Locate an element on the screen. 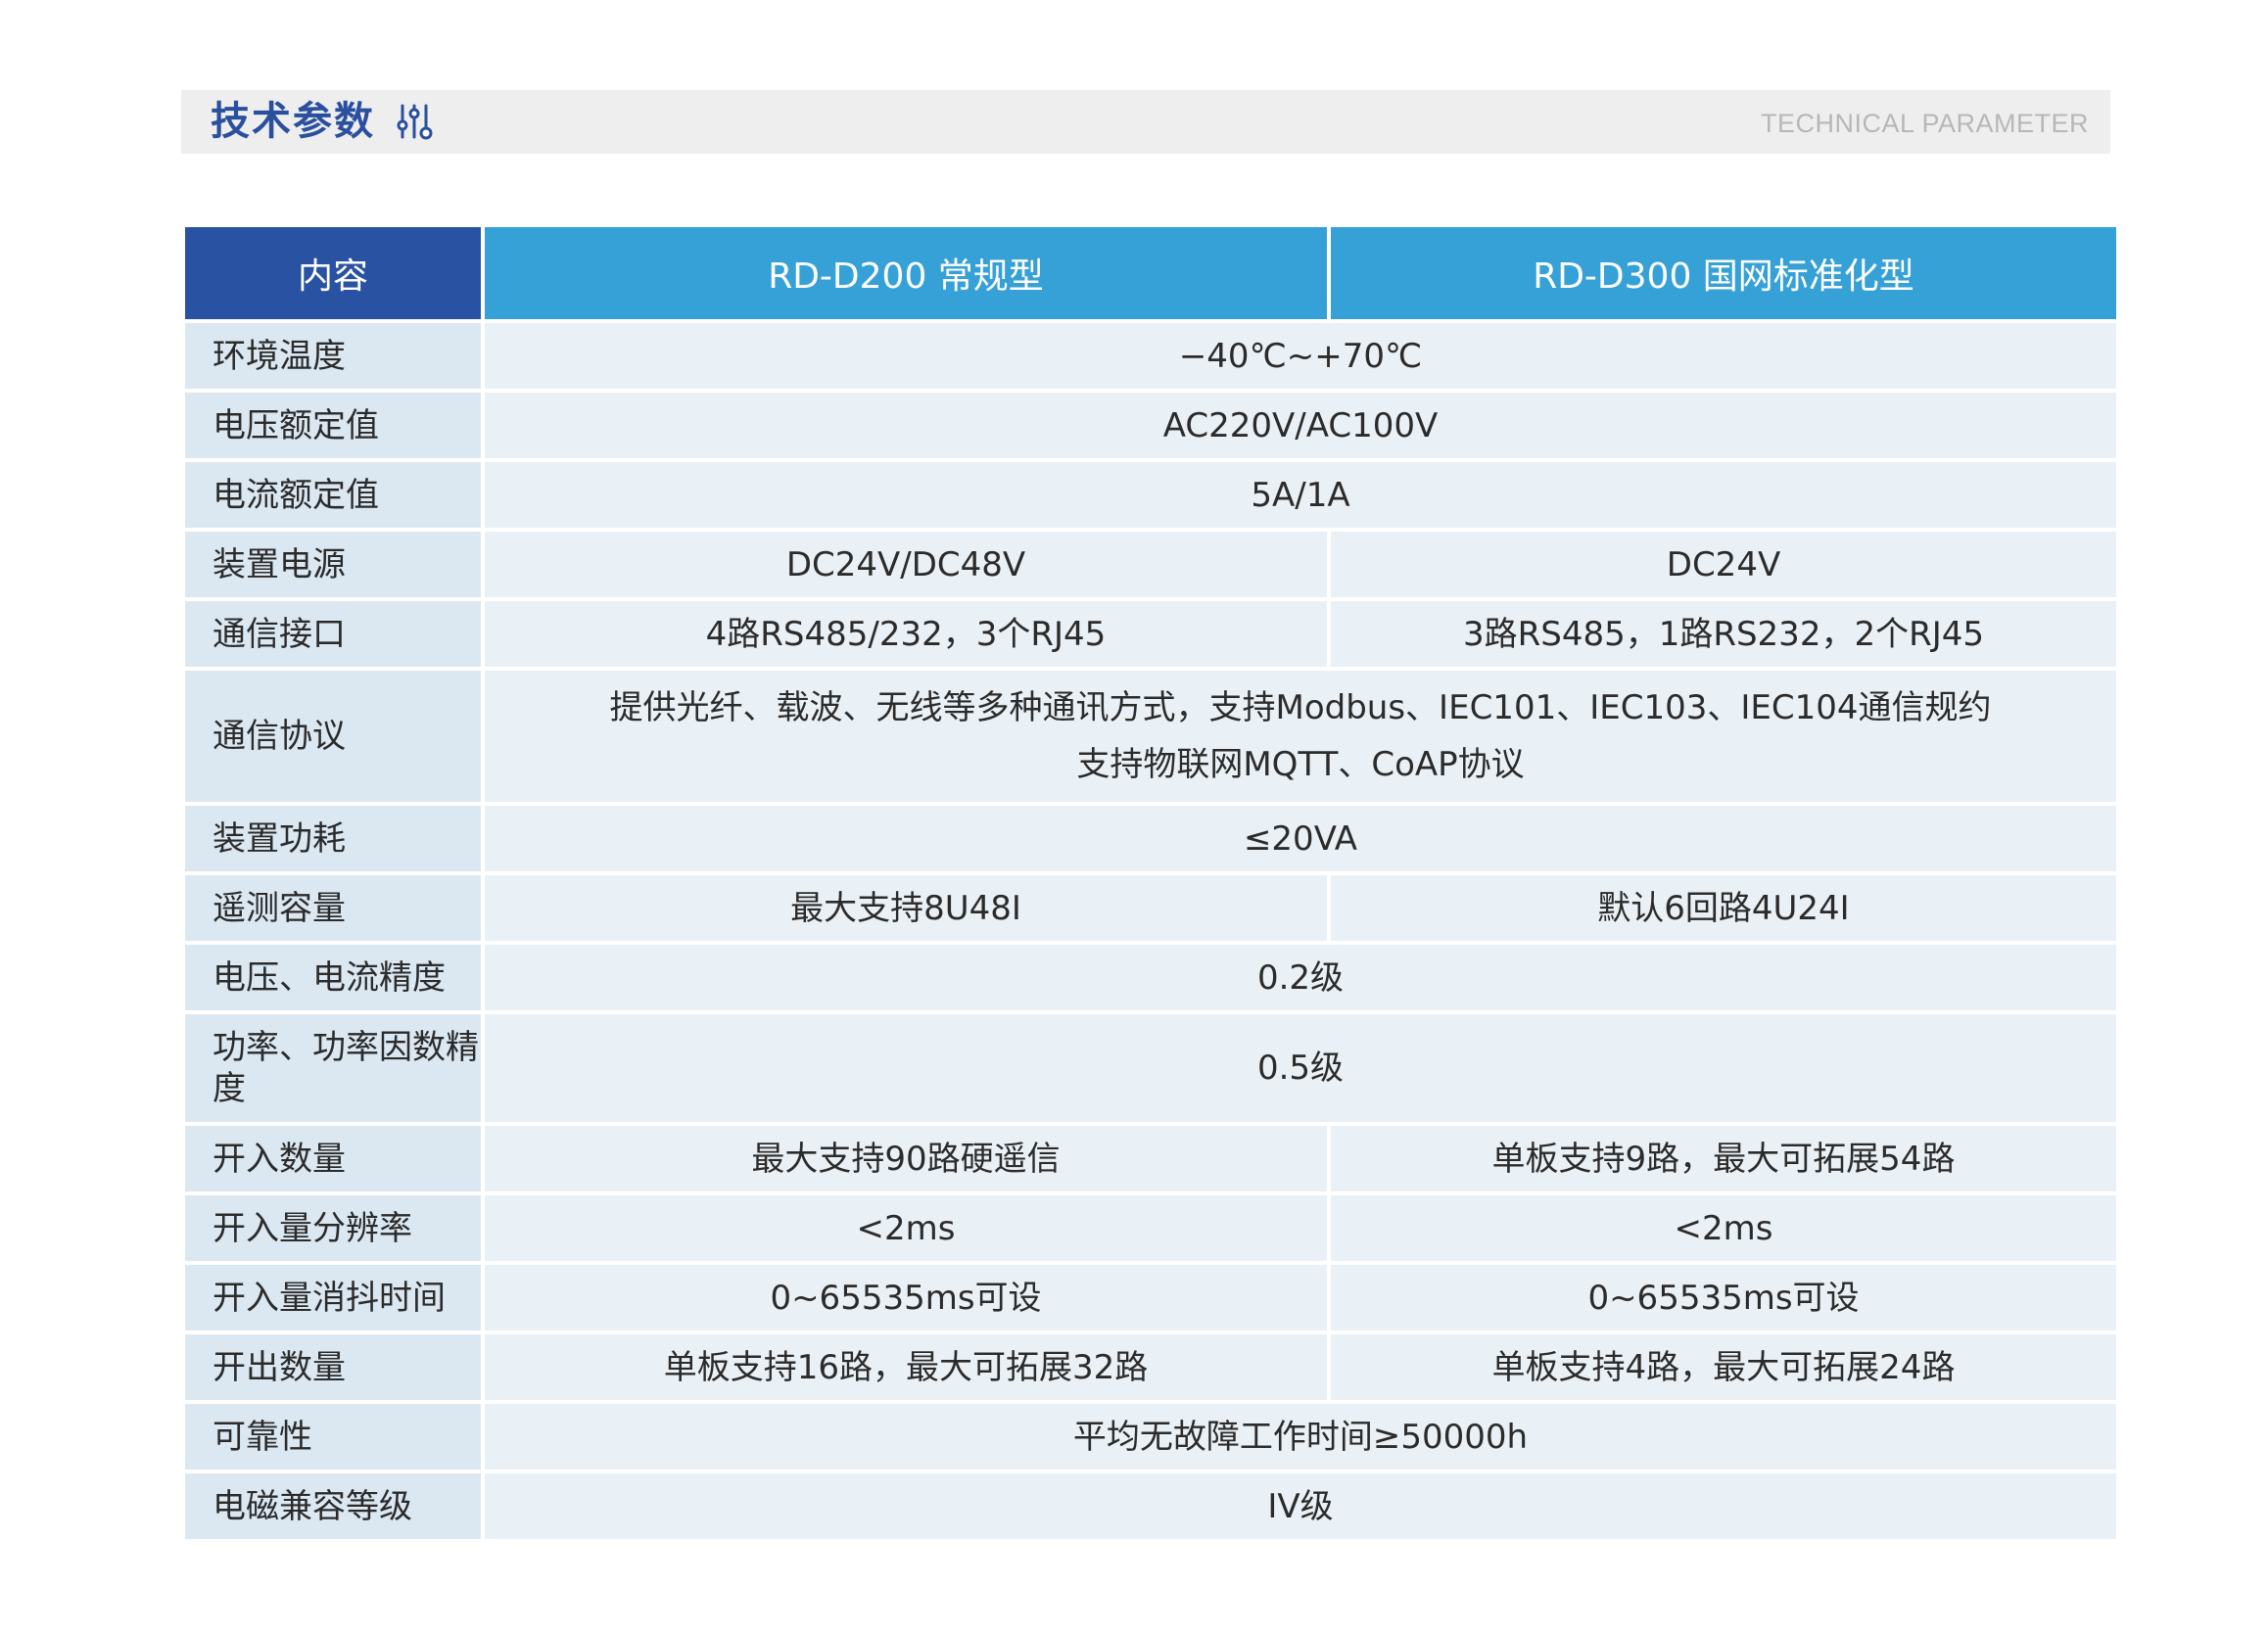 The image size is (2268, 1633). row-label: 通信接口 is located at coordinates (333, 634).